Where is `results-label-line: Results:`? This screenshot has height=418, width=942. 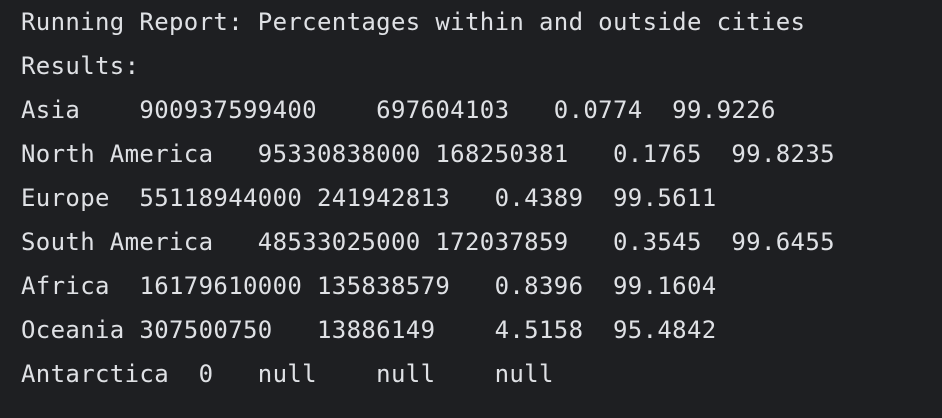 results-label-line: Results: is located at coordinates (80, 66).